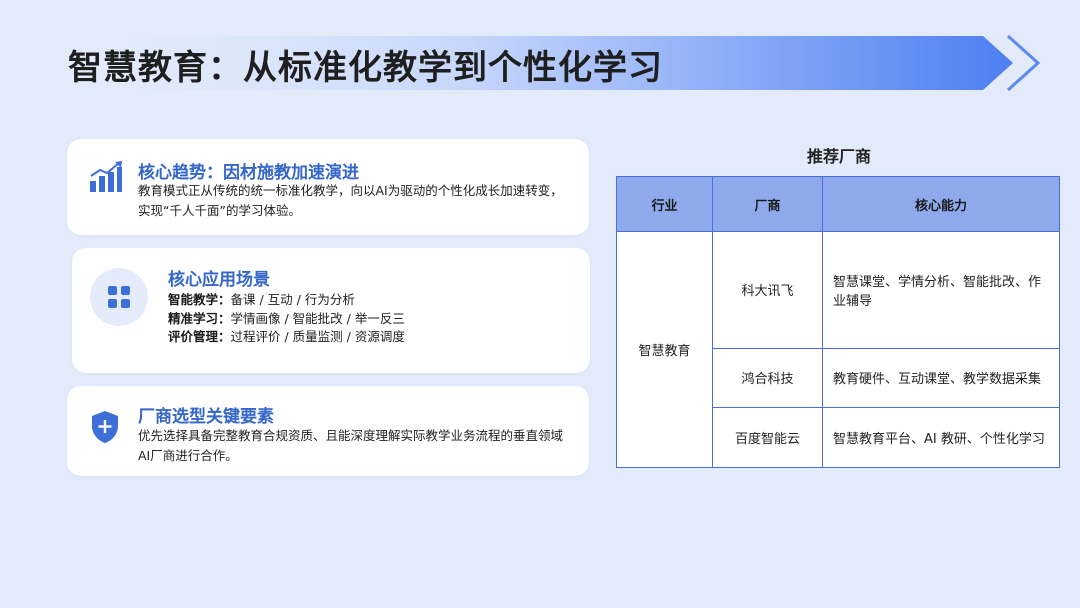  Describe the element at coordinates (664, 349) in the screenshot. I see `industry-cell: 智慧教育` at that location.